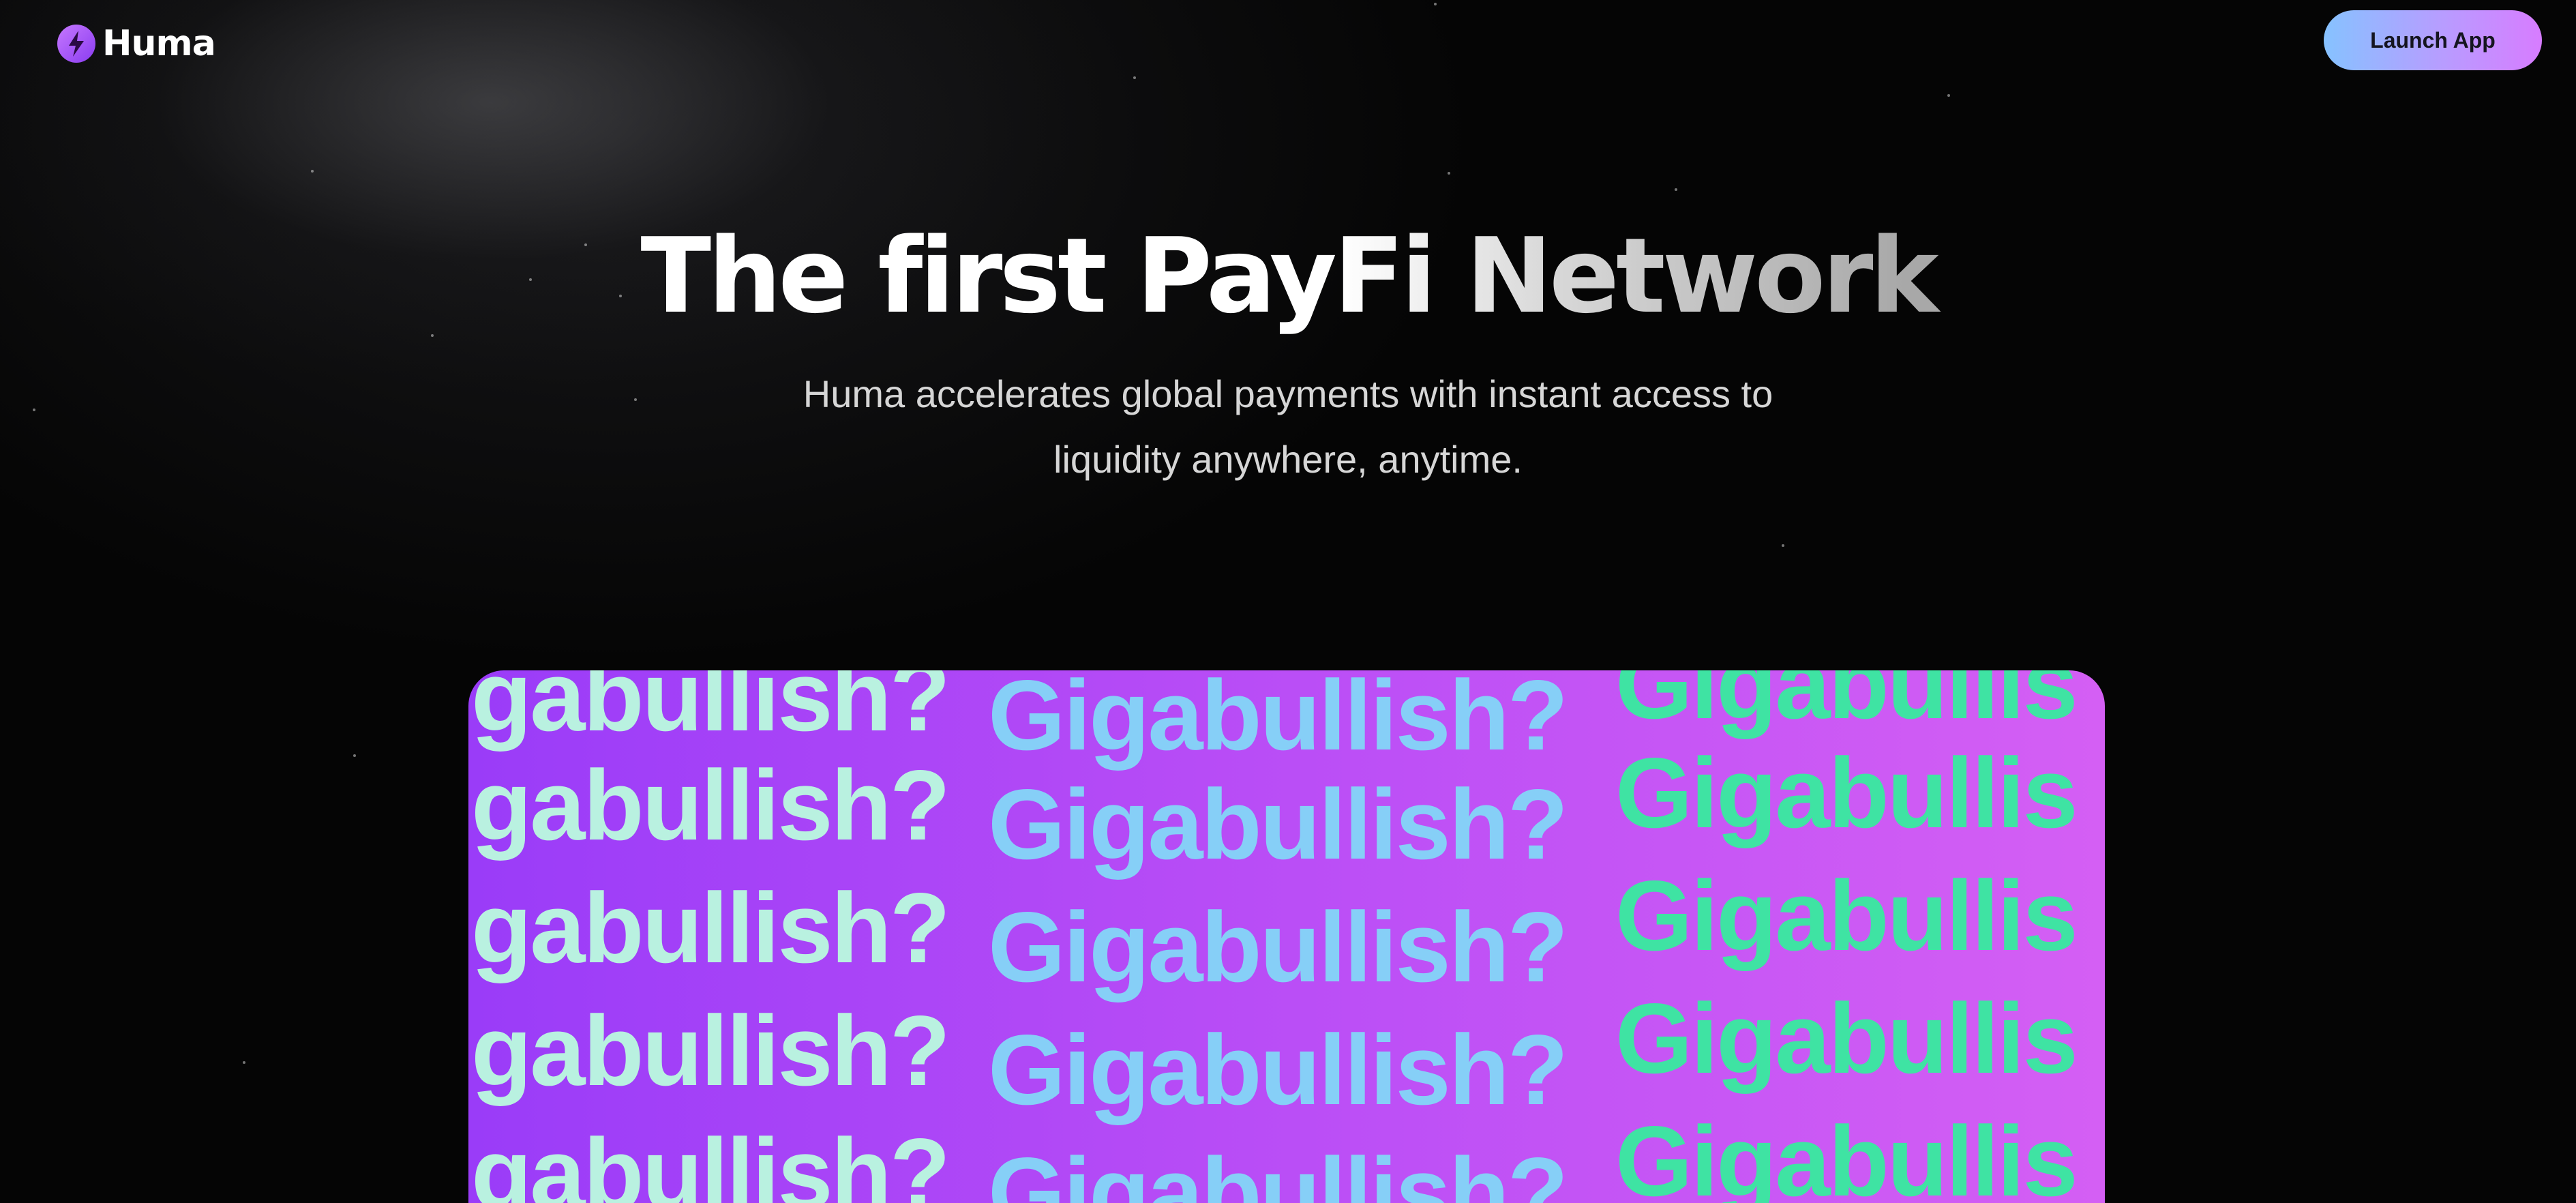 This screenshot has height=1203, width=2576. What do you see at coordinates (1288, 276) in the screenshot?
I see `hero-title: The first PayFi Network` at bounding box center [1288, 276].